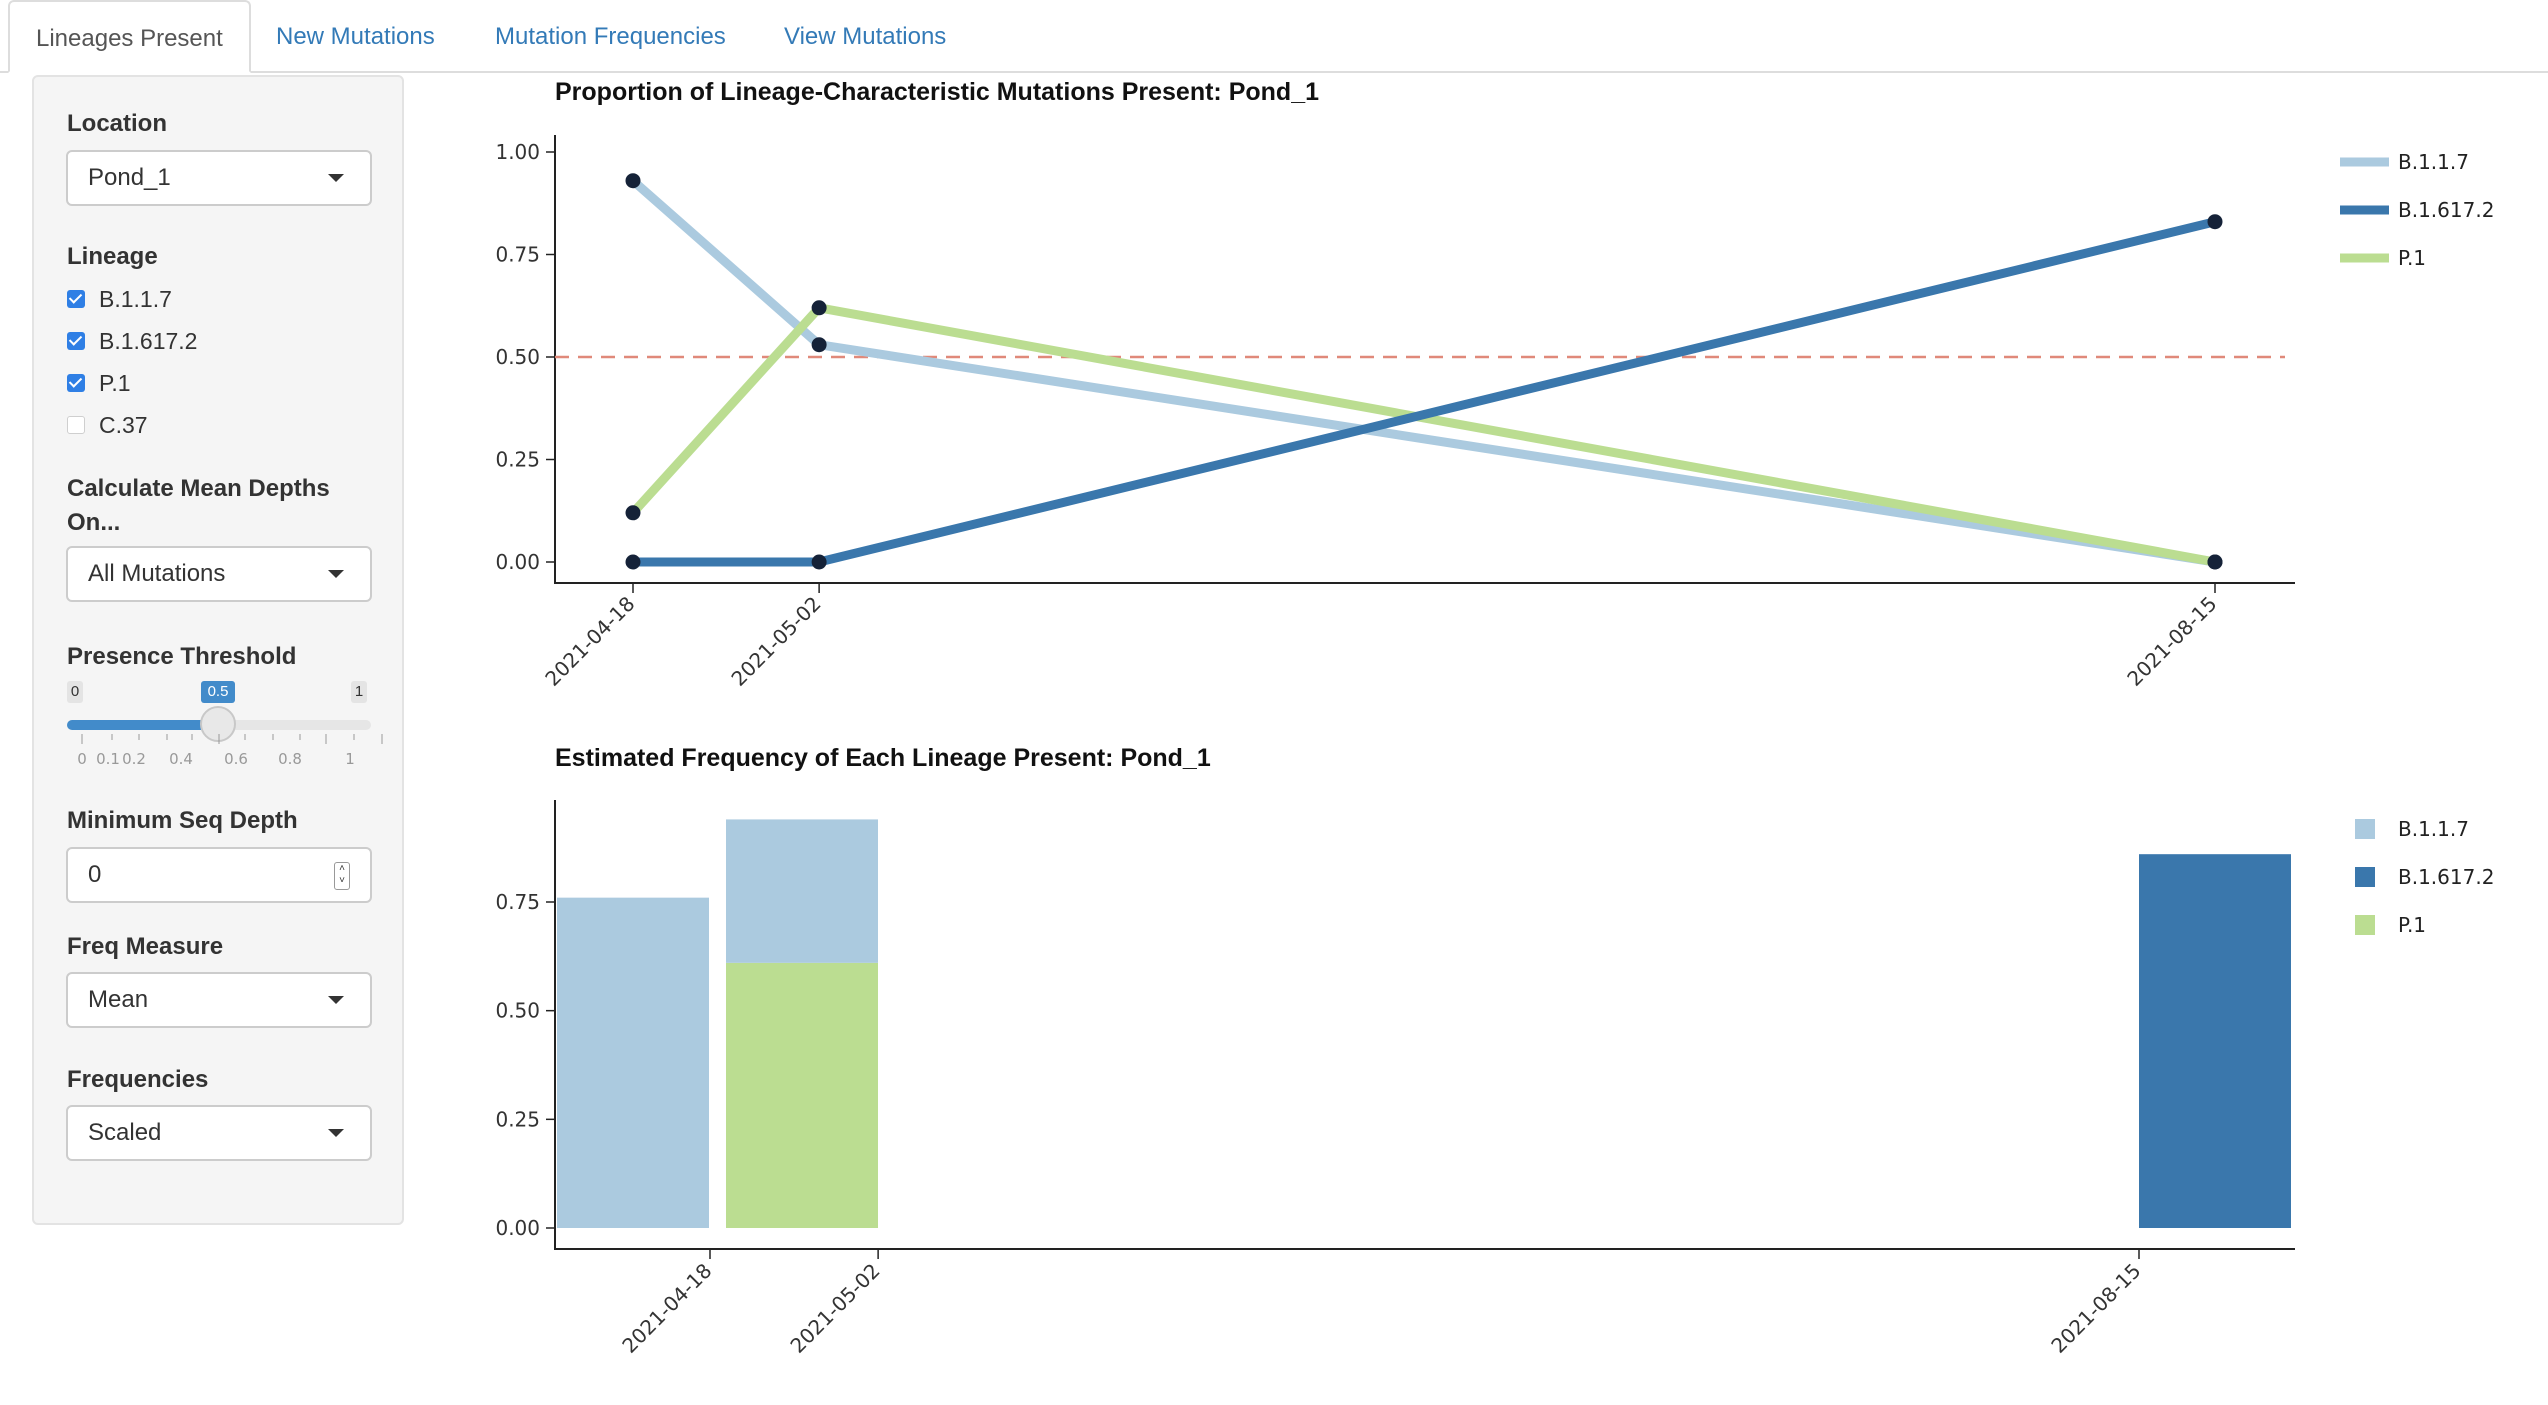 This screenshot has width=2548, height=1405. Describe the element at coordinates (2215, 1041) in the screenshot. I see `bar-B.1.617.2` at that location.